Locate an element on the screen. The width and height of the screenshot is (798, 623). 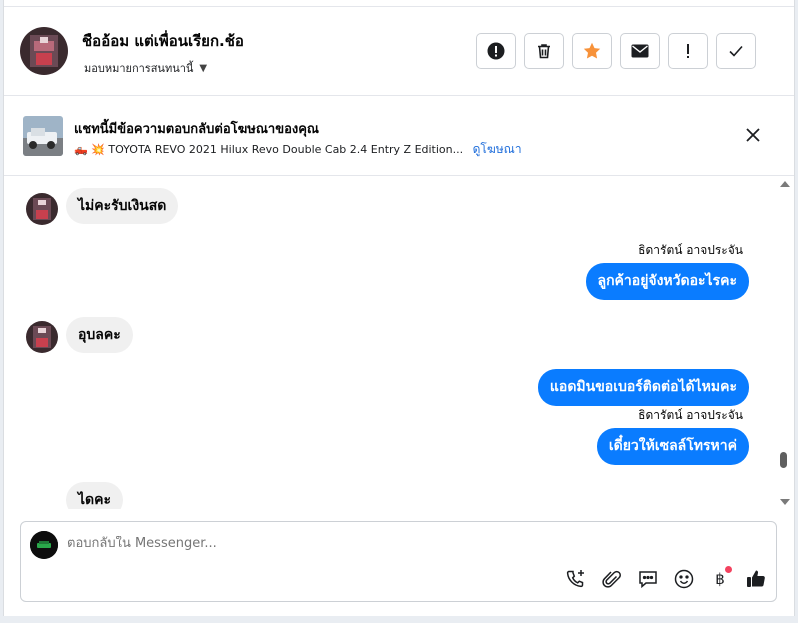
header-actions is located at coordinates (616, 51).